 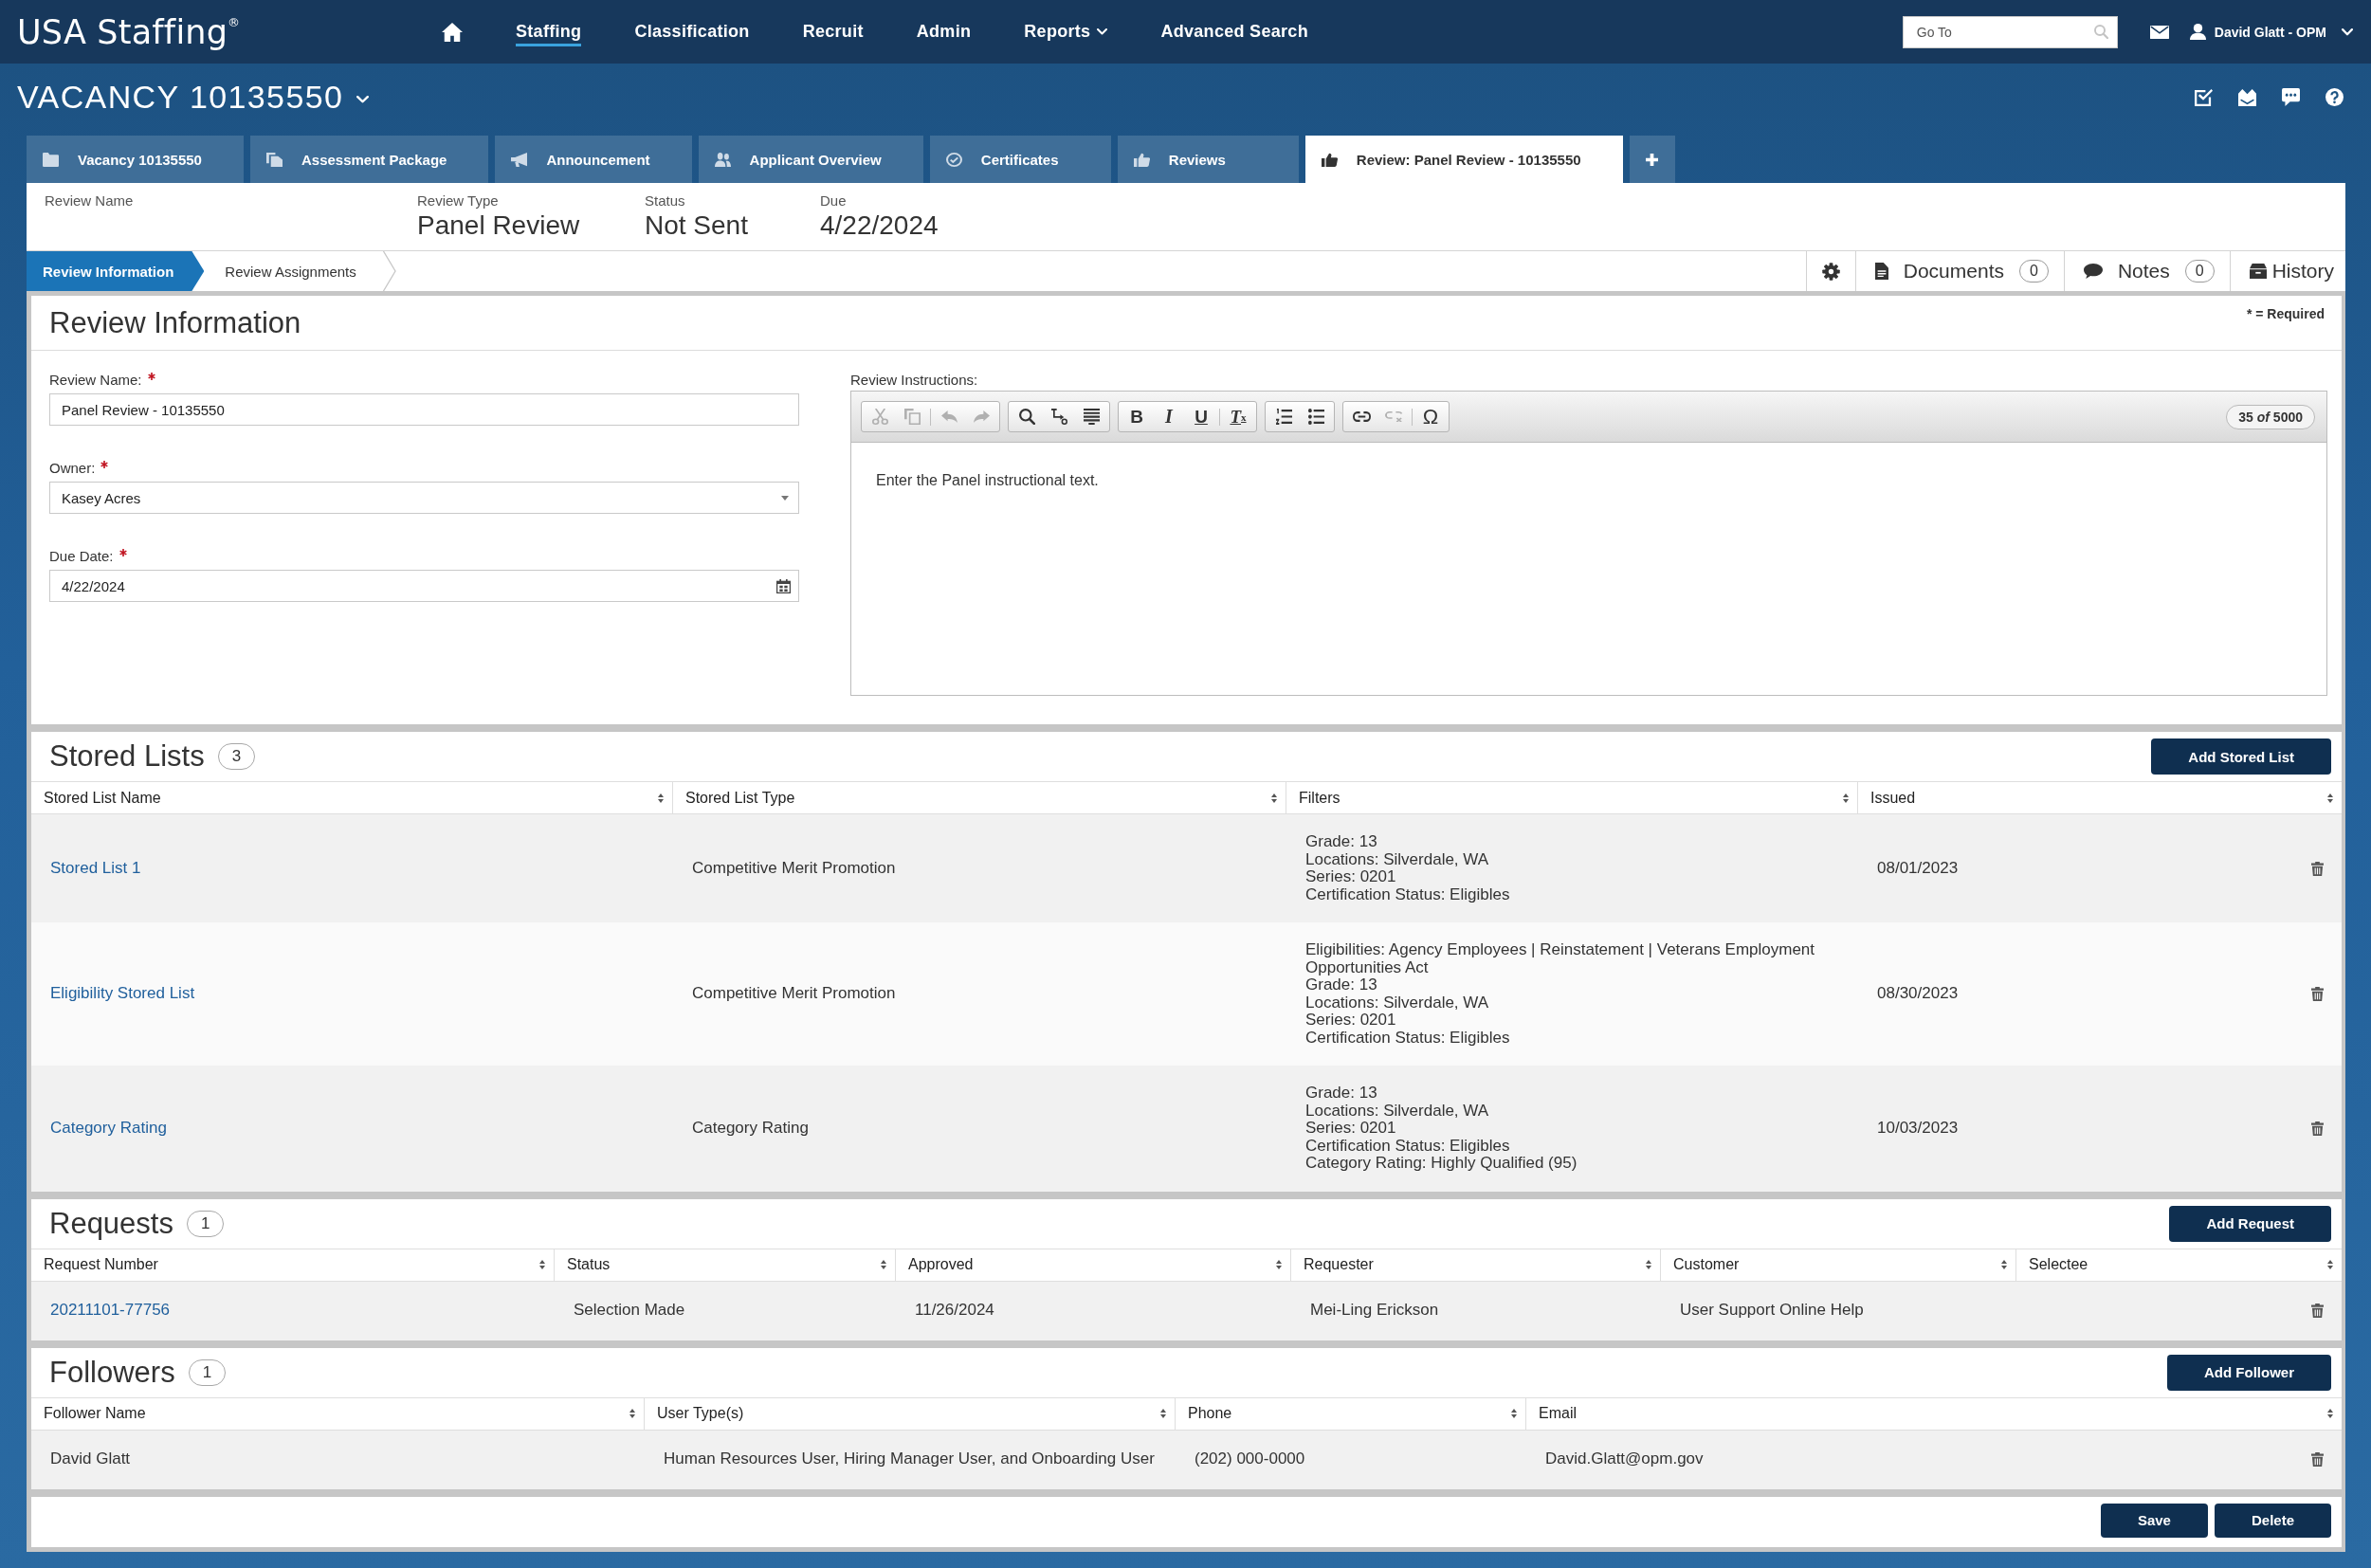 I want to click on table-cell: Category Rating, so click(x=750, y=1129).